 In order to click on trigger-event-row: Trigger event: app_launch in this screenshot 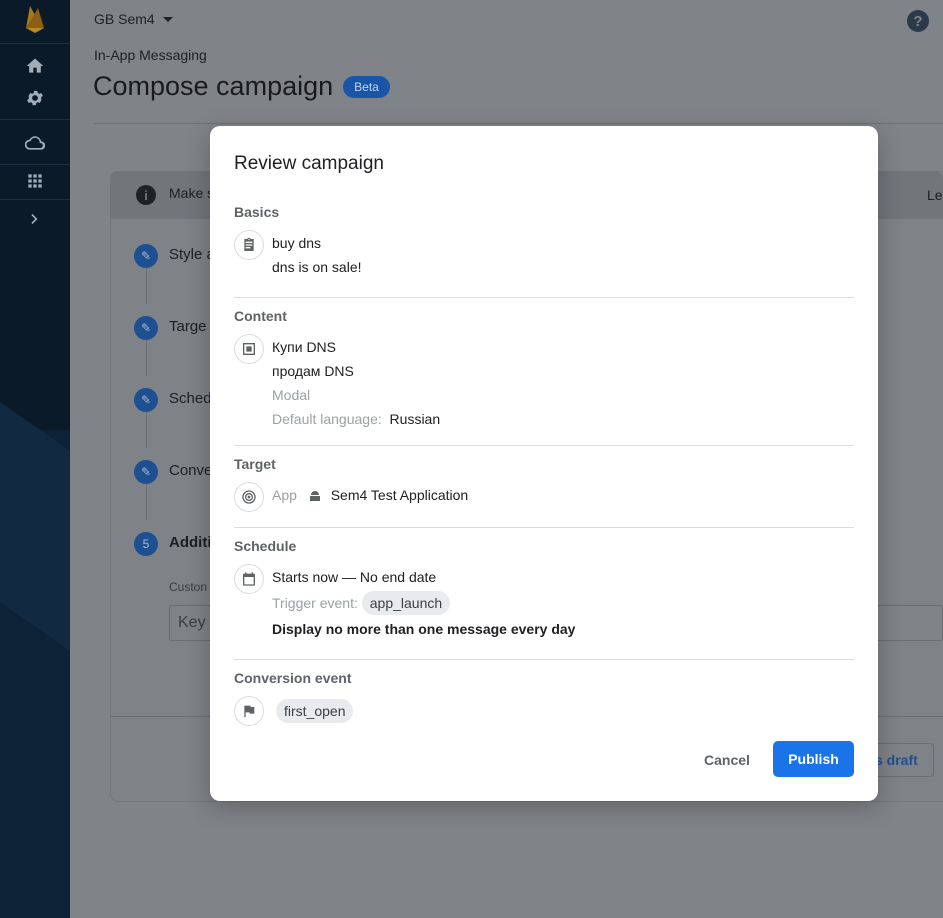, I will do `click(361, 603)`.